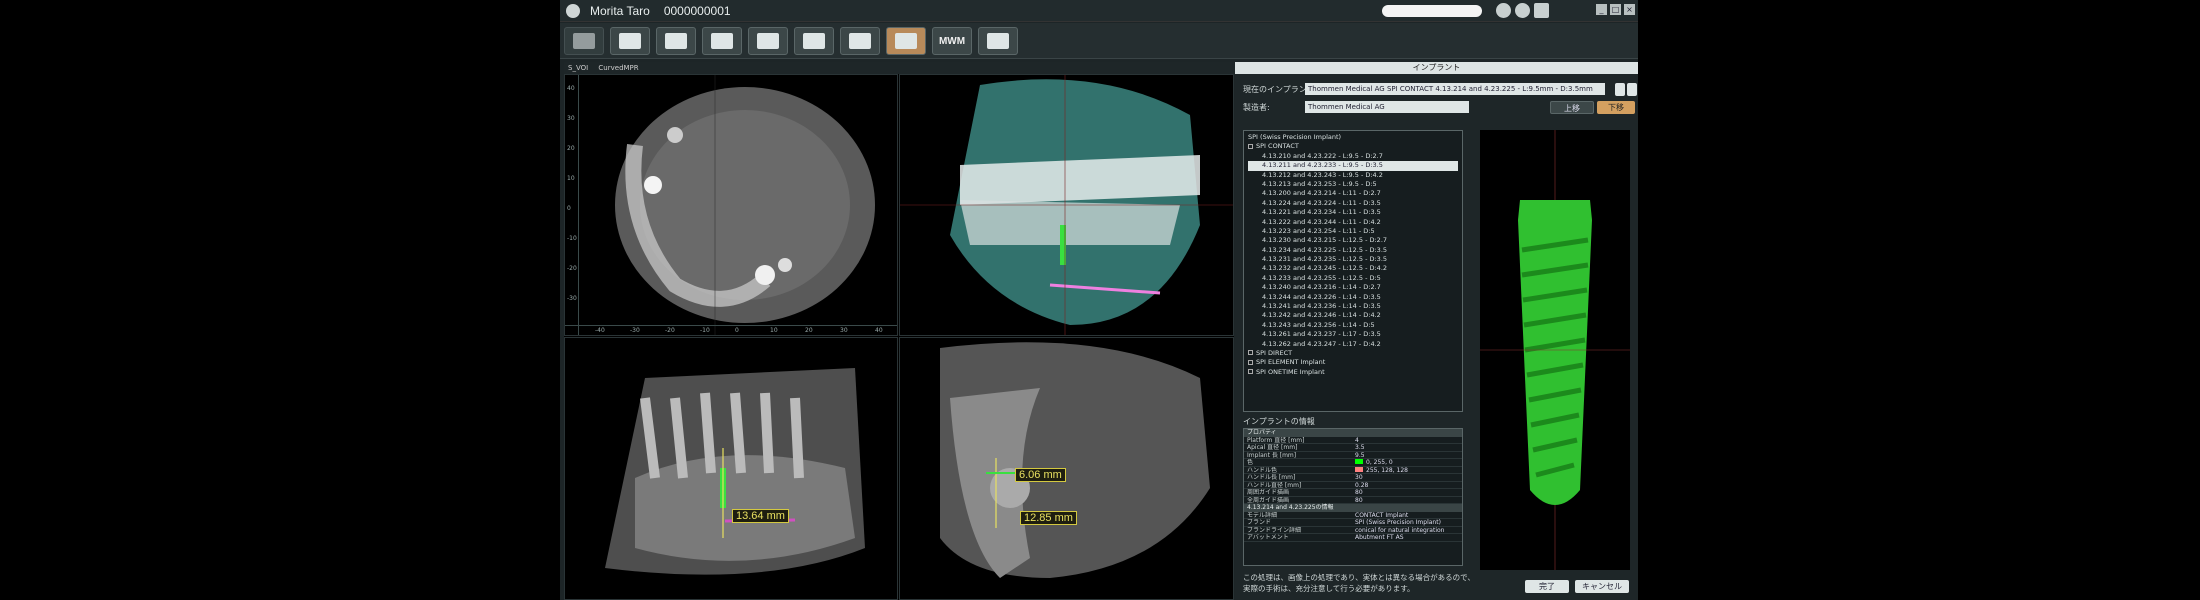 The image size is (2200, 600). What do you see at coordinates (1547, 586) in the screenshot?
I see `ok-button: 完了` at bounding box center [1547, 586].